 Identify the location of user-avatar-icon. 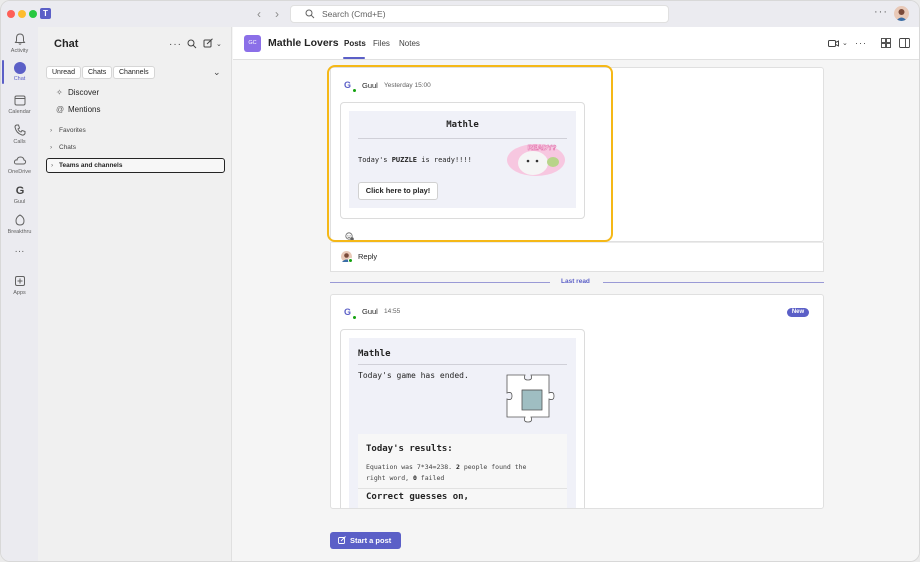
(901, 15).